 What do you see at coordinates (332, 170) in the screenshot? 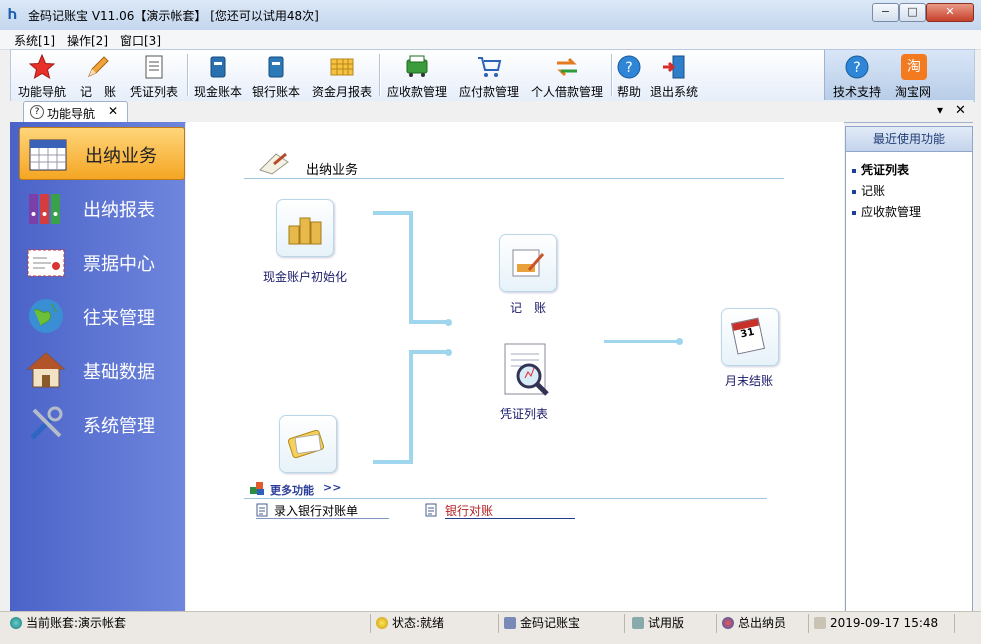
I see `section-title: 出纳业务` at bounding box center [332, 170].